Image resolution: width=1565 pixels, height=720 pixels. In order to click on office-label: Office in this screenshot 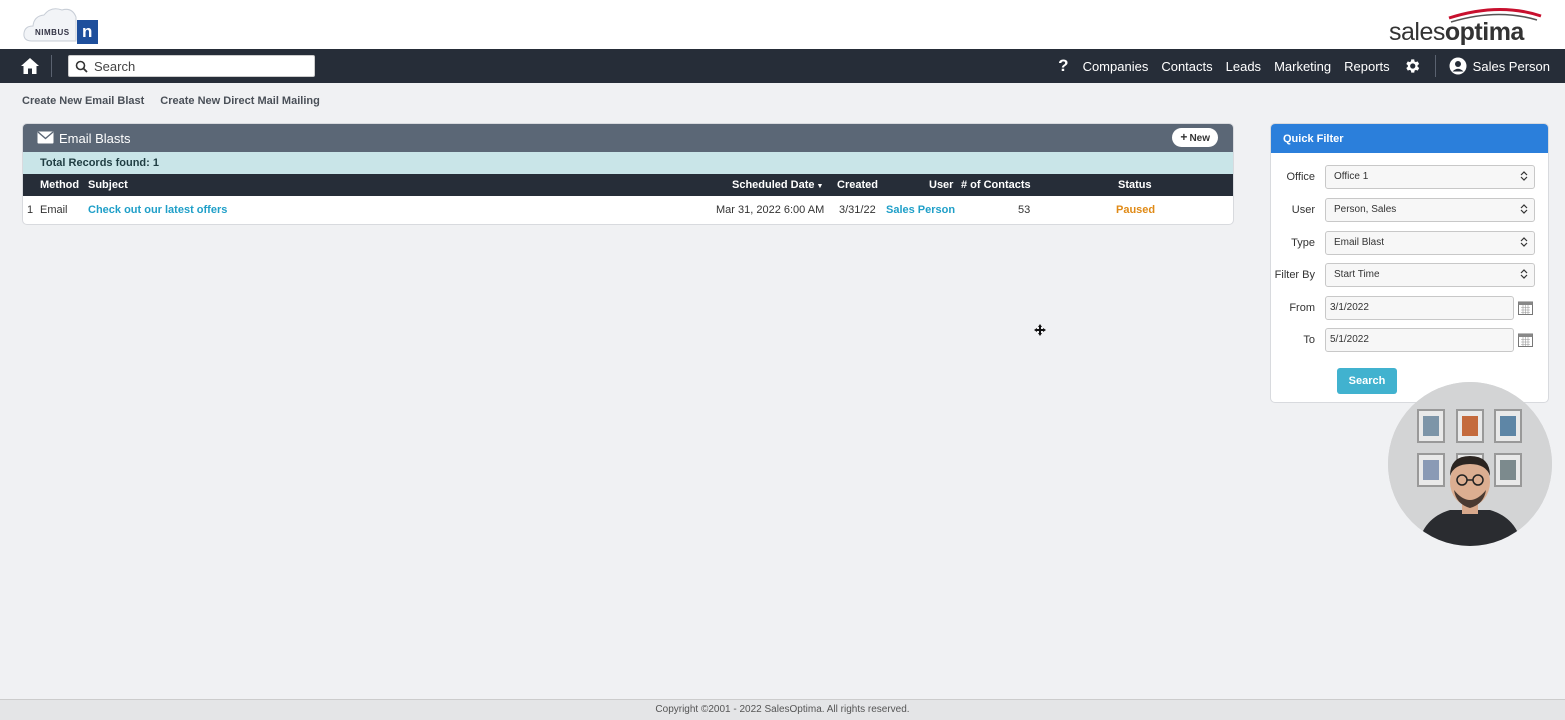, I will do `click(1300, 177)`.